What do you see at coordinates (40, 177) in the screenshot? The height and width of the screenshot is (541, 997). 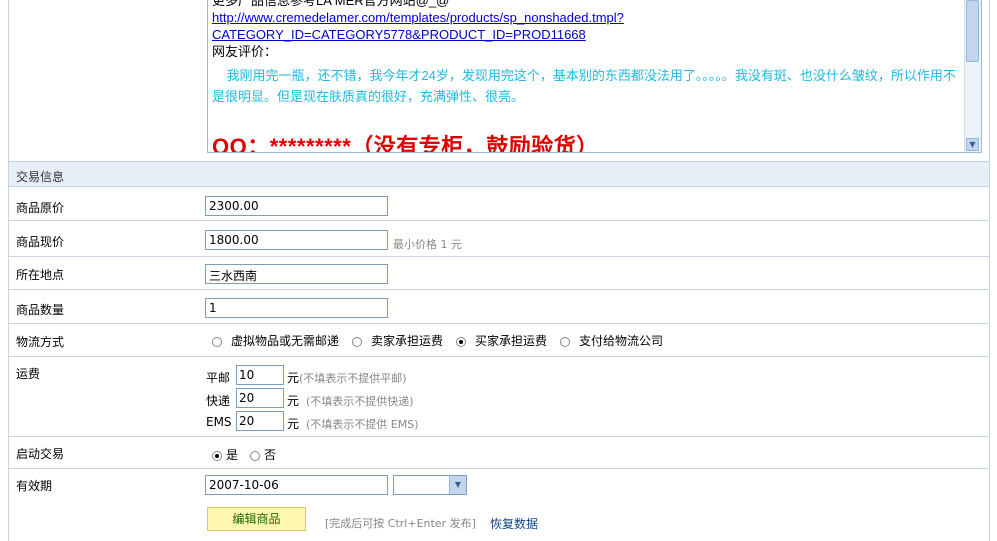 I see `section-title: 交易信息` at bounding box center [40, 177].